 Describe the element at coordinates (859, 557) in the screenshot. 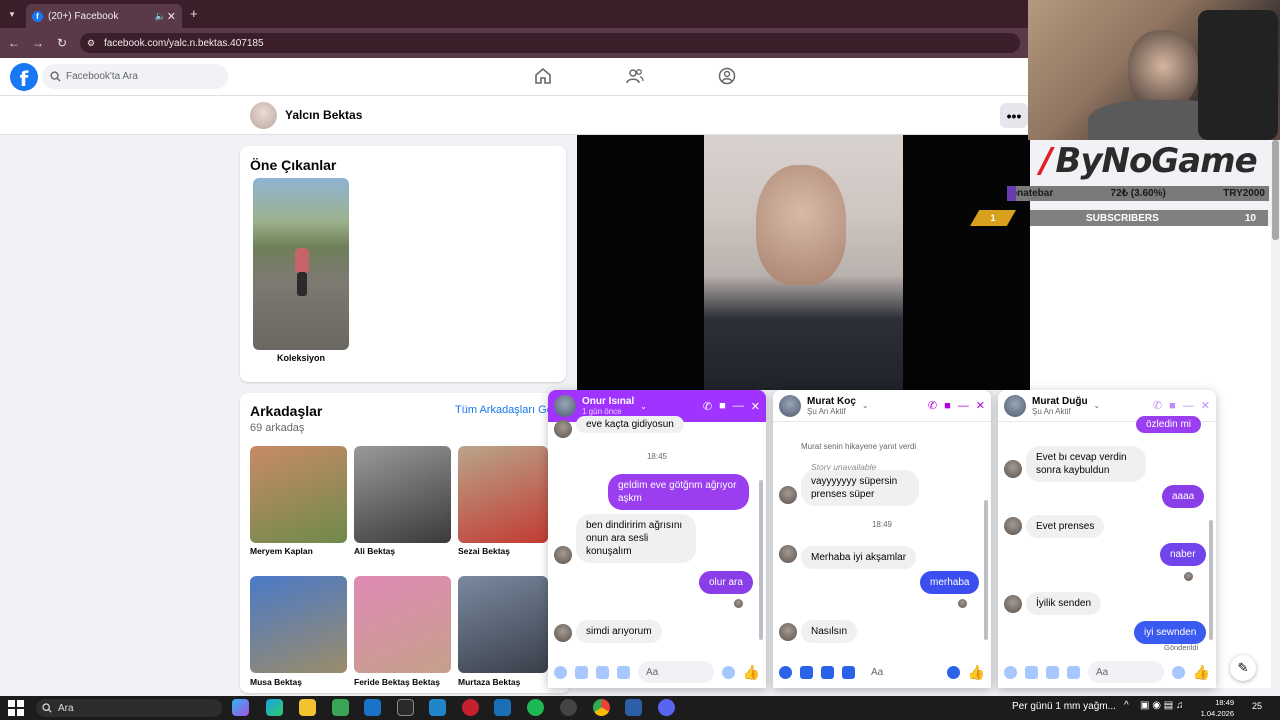

I see `message-bubble: Merhaba iyi akşamlar` at that location.